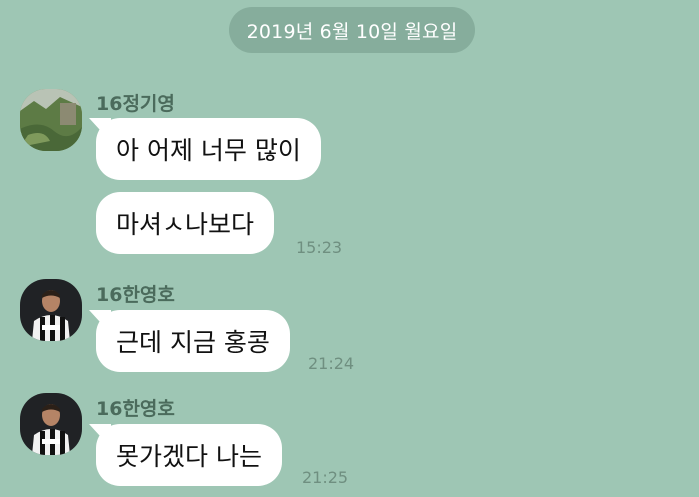  I want to click on message-time: 21:24, so click(331, 363).